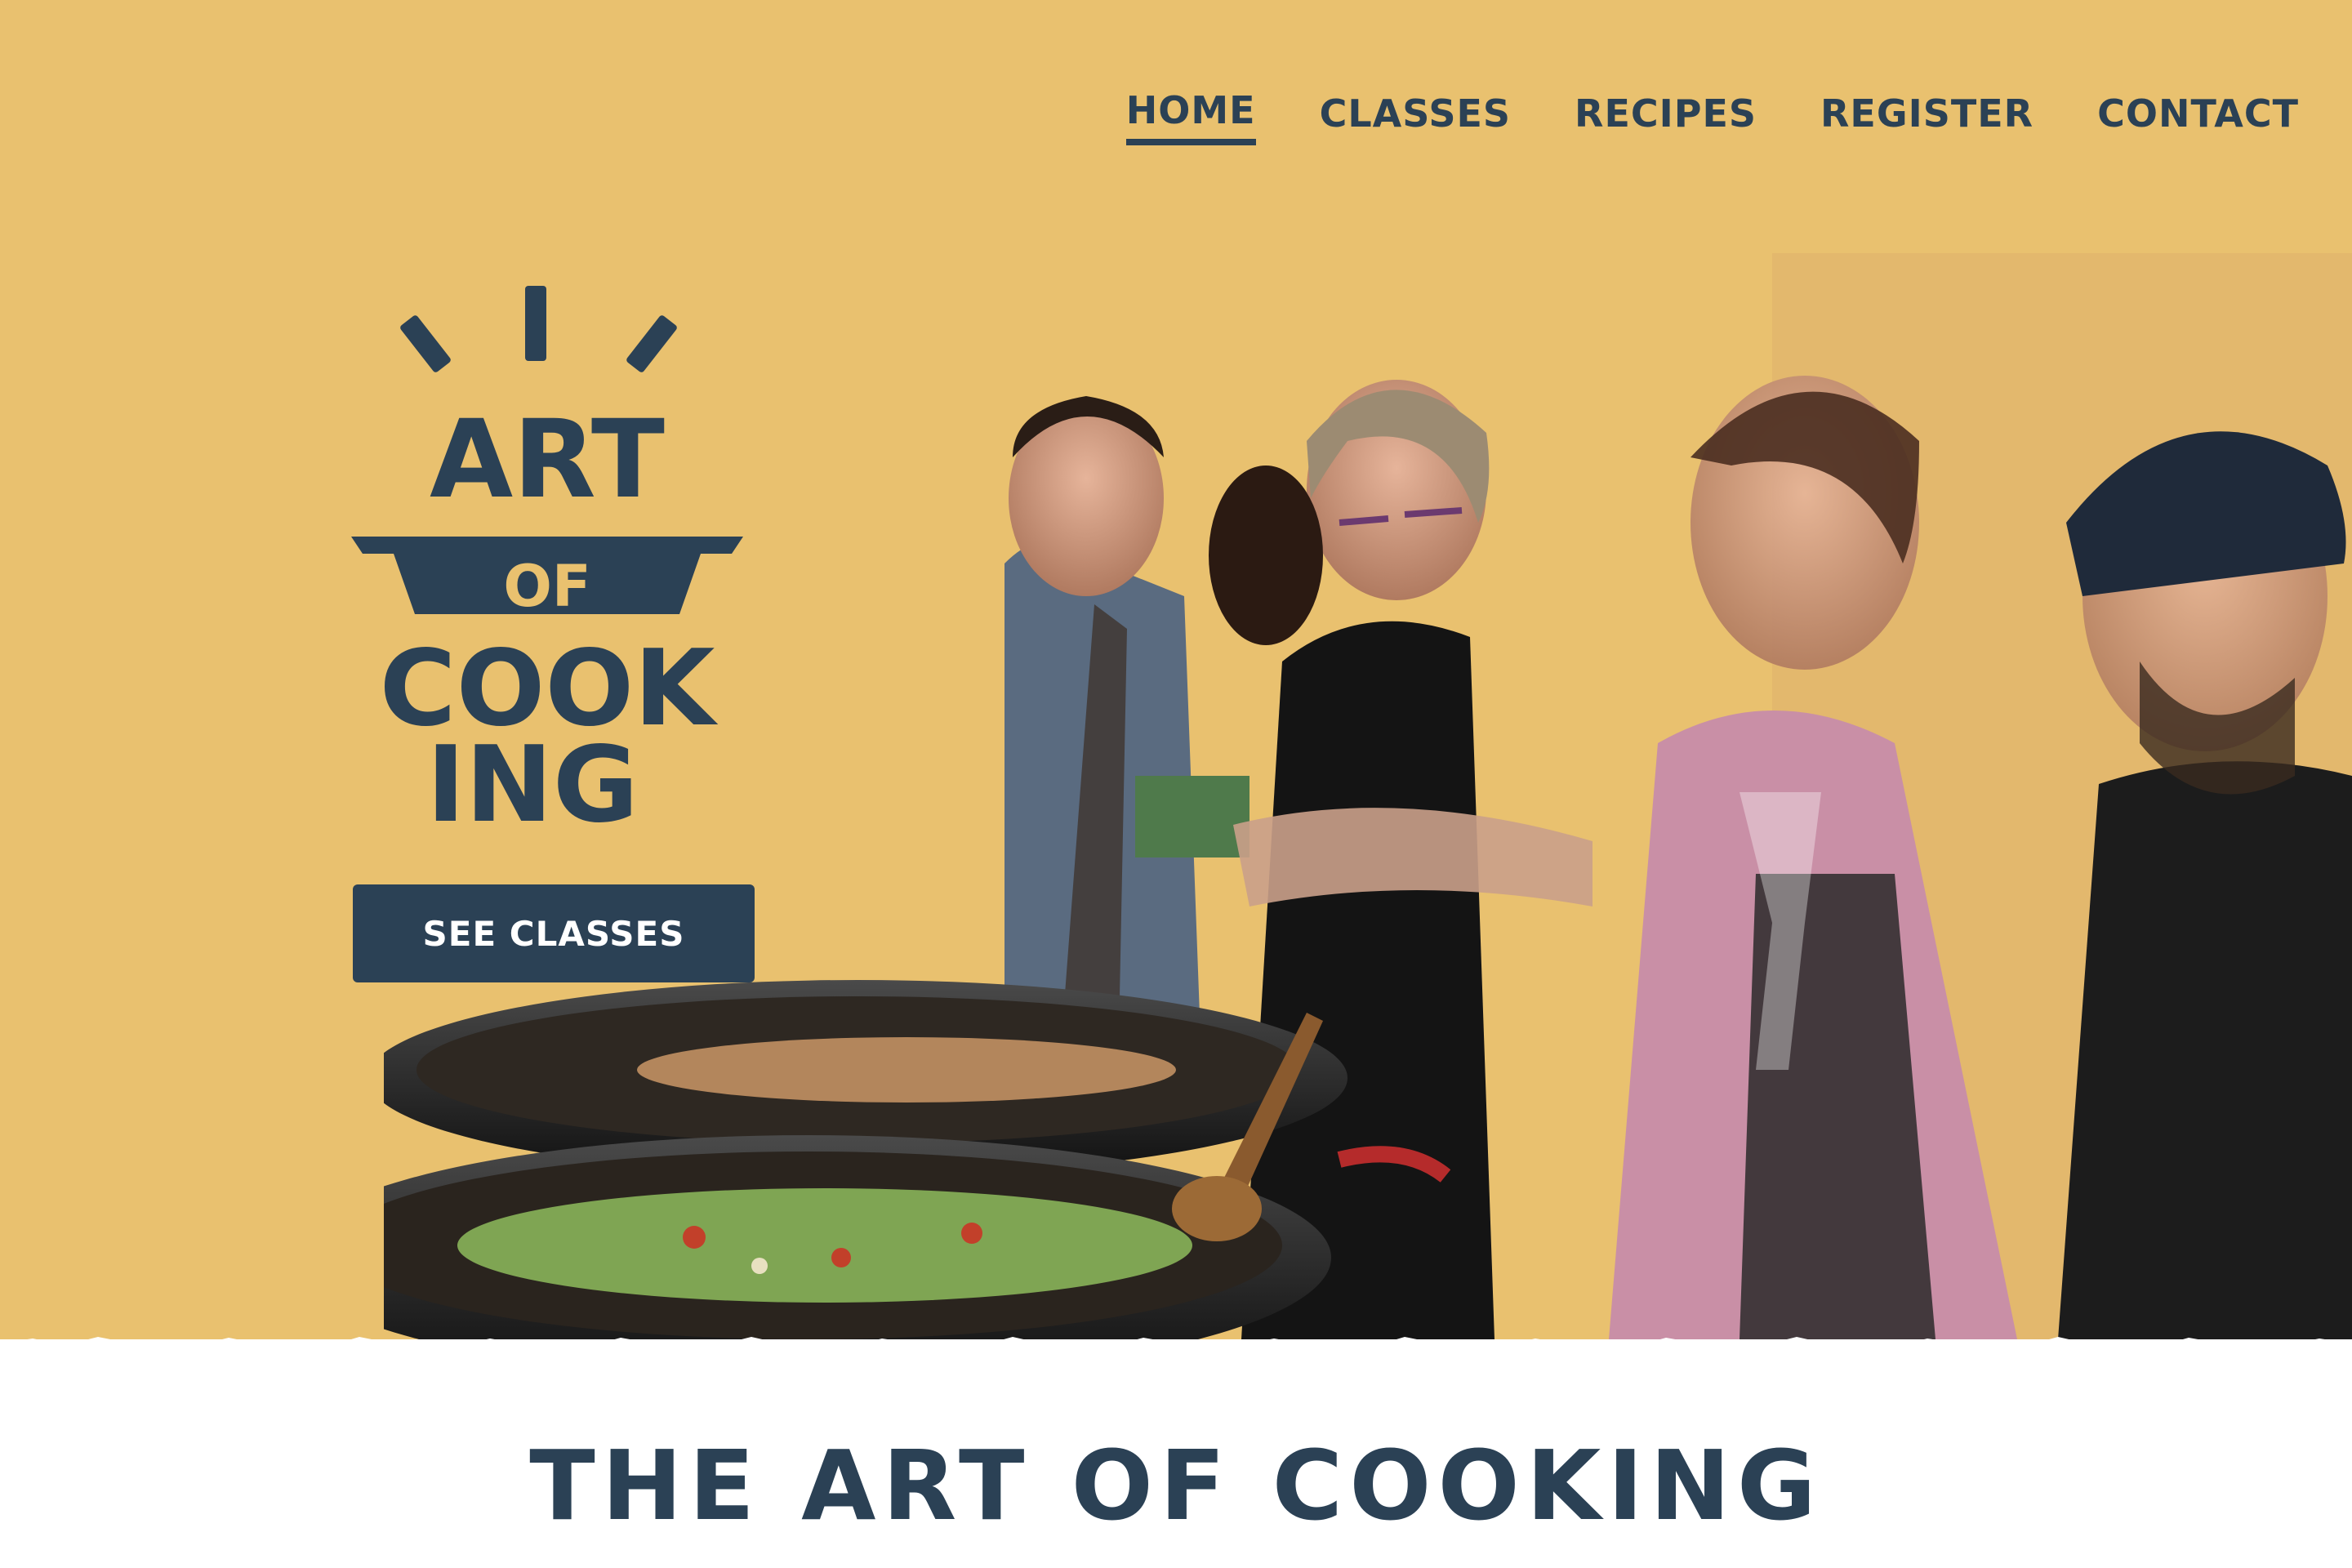  I want to click on torn-paper-divider, so click(1176, 1352).